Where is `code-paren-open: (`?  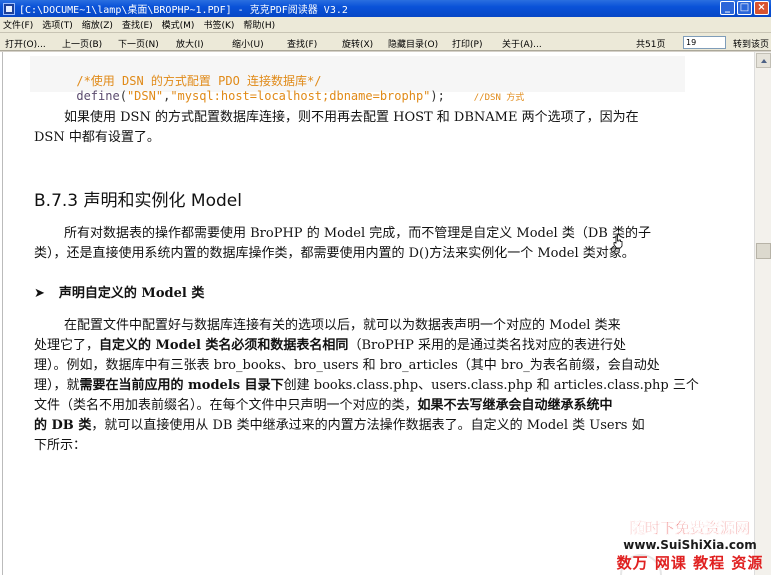 code-paren-open: ( is located at coordinates (123, 96).